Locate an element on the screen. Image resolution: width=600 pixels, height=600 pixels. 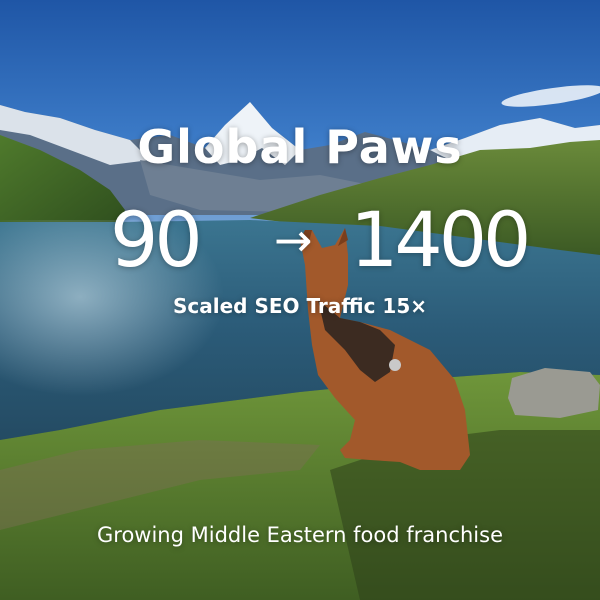
brand-title: Global Paws is located at coordinates (300, 147).